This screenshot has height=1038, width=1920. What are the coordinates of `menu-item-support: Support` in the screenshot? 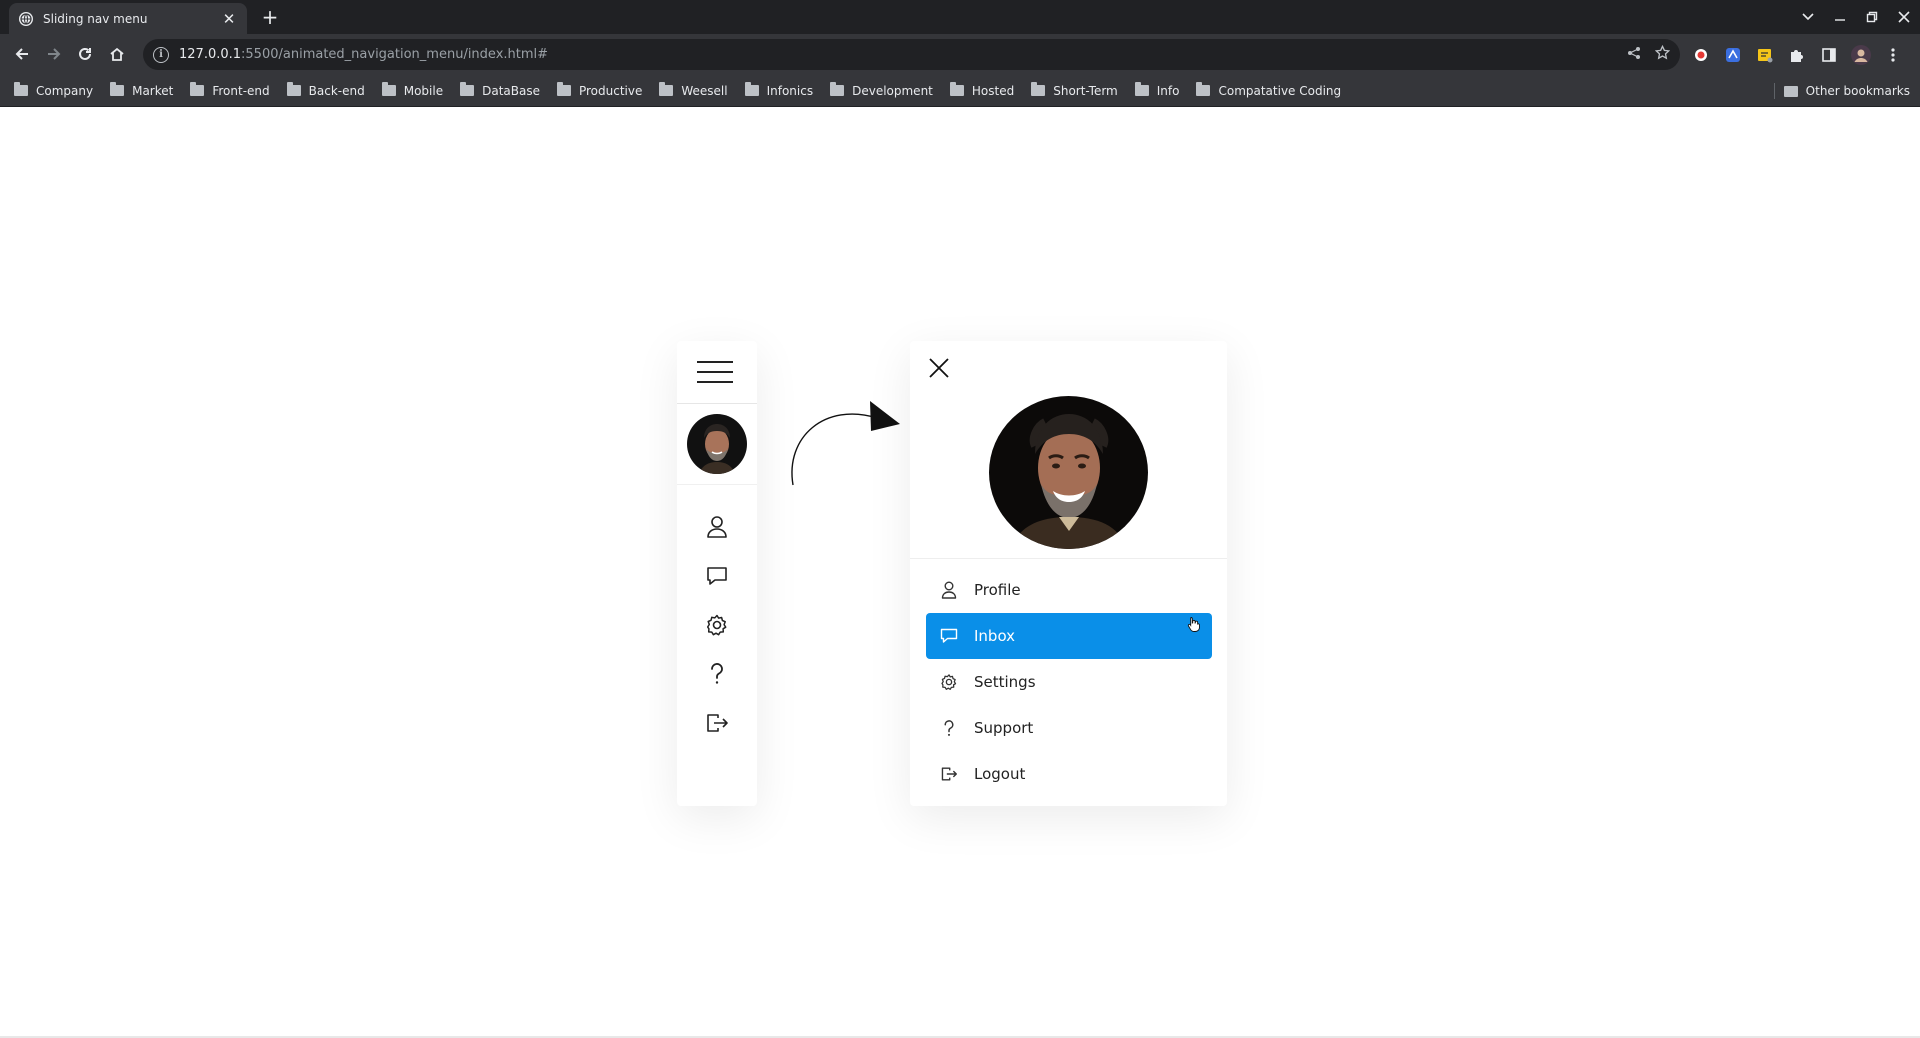 It's located at (1069, 728).